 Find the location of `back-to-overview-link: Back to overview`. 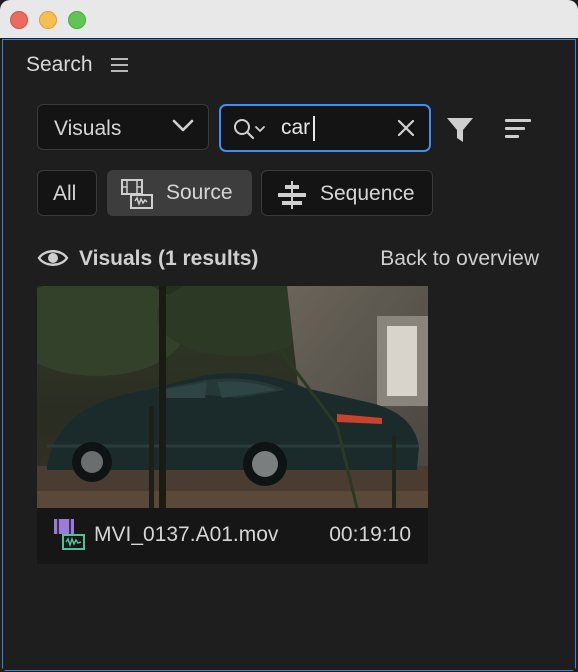

back-to-overview-link: Back to overview is located at coordinates (459, 259).